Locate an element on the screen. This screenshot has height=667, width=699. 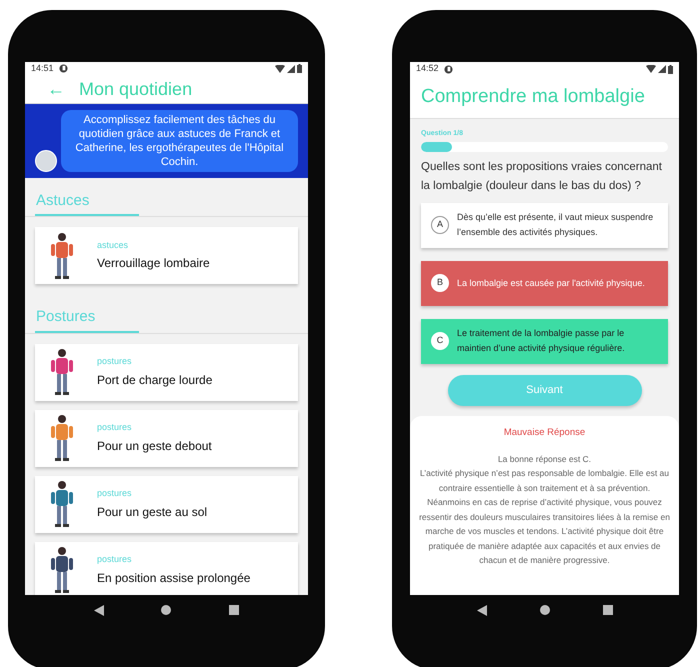
list-card: postures En position assise prolongée is located at coordinates (166, 568).